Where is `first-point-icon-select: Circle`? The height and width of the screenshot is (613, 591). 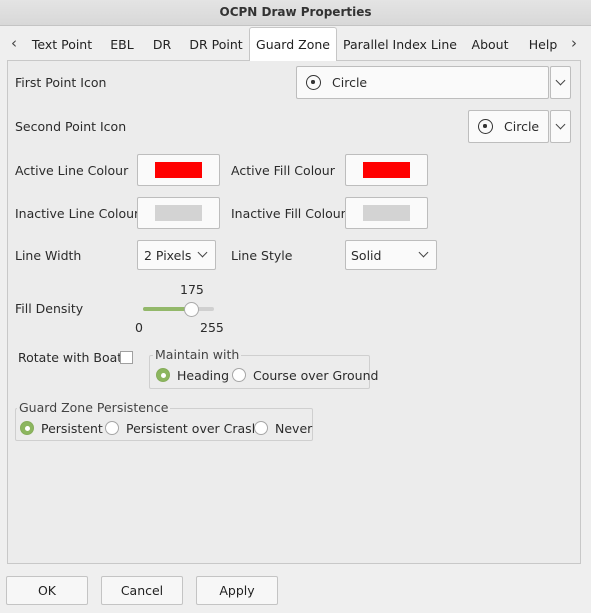 first-point-icon-select: Circle is located at coordinates (422, 82).